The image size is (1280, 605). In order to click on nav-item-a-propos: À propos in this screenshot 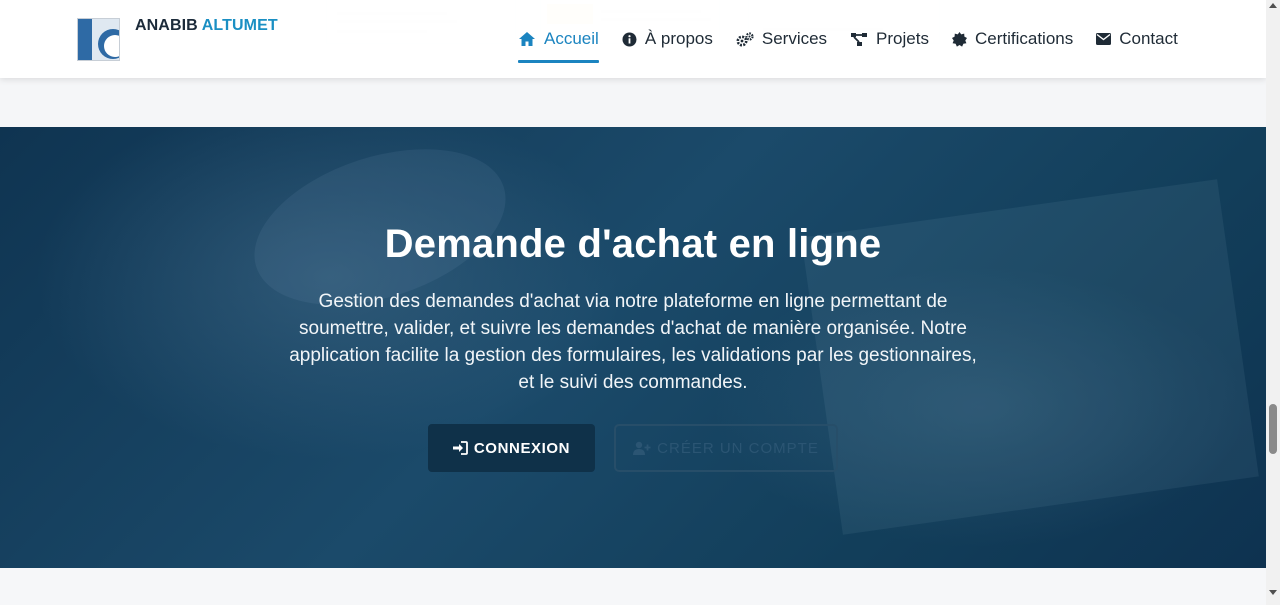, I will do `click(667, 39)`.